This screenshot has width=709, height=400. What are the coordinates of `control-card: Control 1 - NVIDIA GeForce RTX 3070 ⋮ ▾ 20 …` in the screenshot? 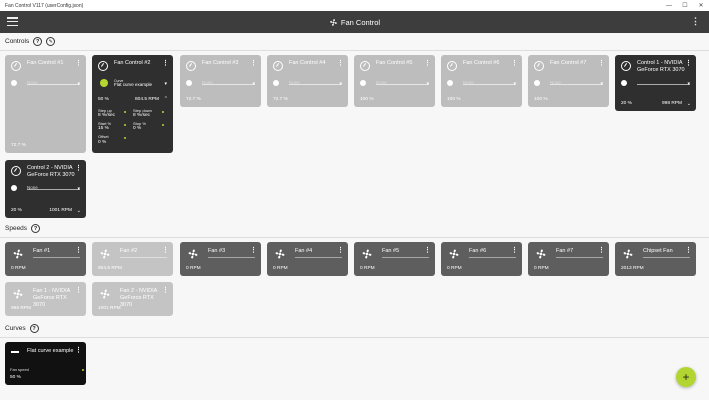 It's located at (655, 83).